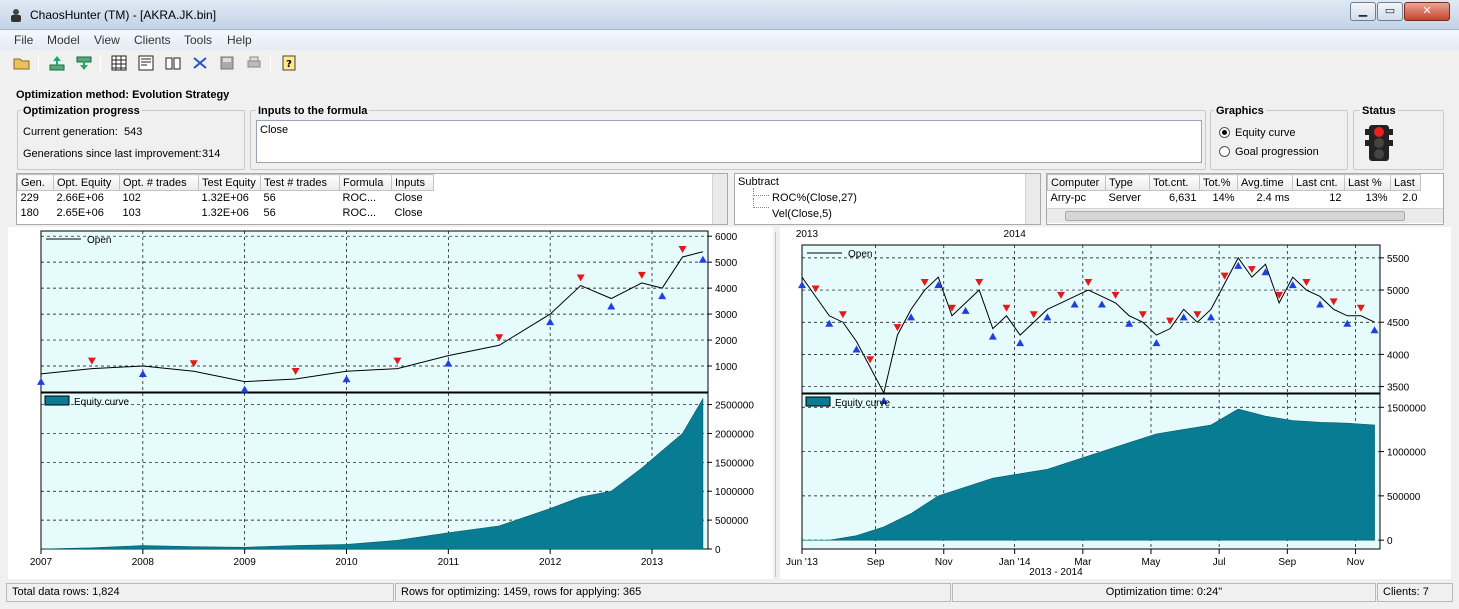  What do you see at coordinates (274, 130) in the screenshot?
I see `inputs-value: Close` at bounding box center [274, 130].